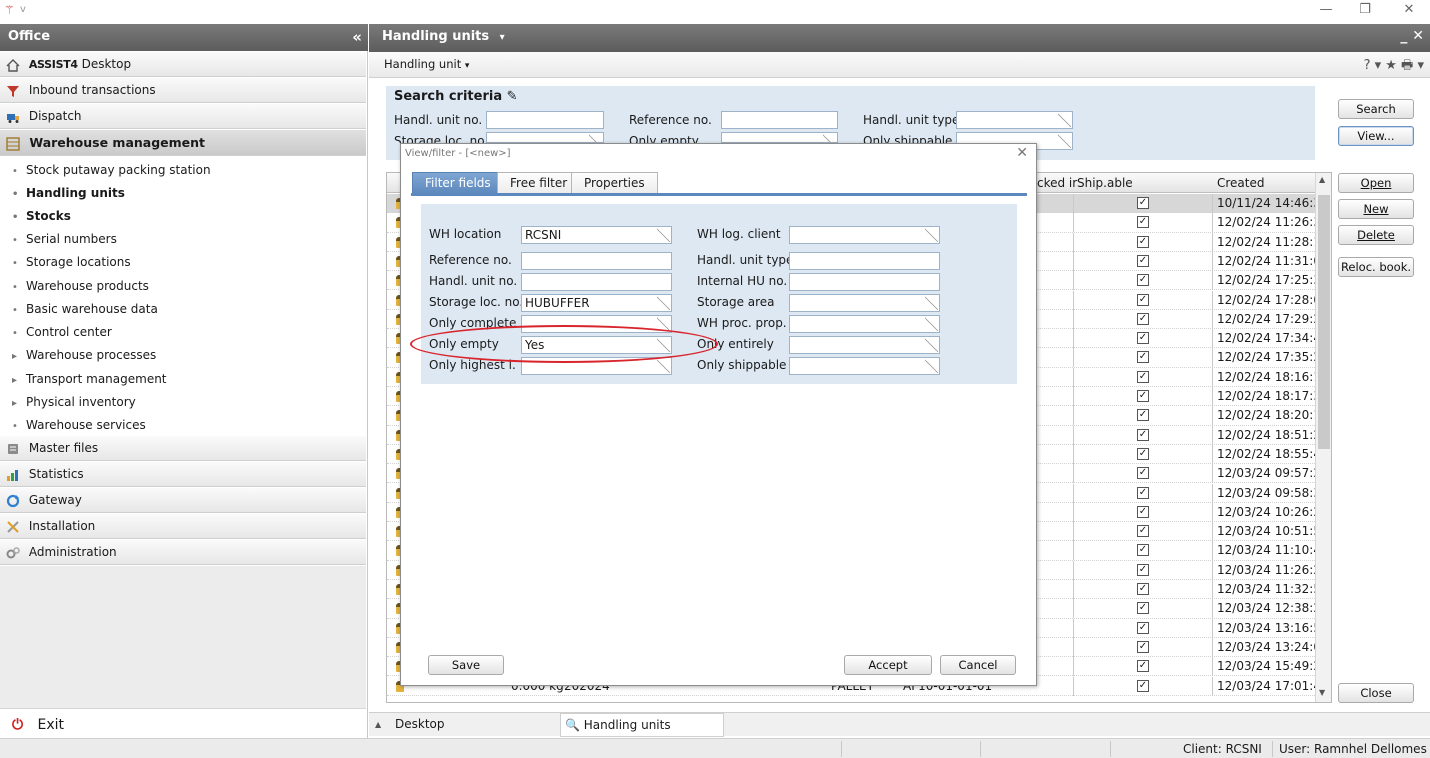 The height and width of the screenshot is (758, 1430). Describe the element at coordinates (642, 725) in the screenshot. I see `task-handling-units: 🔍 Handling units` at that location.